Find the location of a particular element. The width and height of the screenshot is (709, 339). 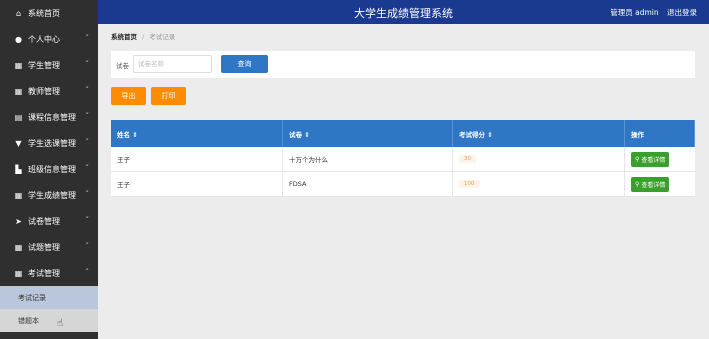

sidebar-item-classes: ▙ 班级信息管理 ˅ is located at coordinates (49, 169).